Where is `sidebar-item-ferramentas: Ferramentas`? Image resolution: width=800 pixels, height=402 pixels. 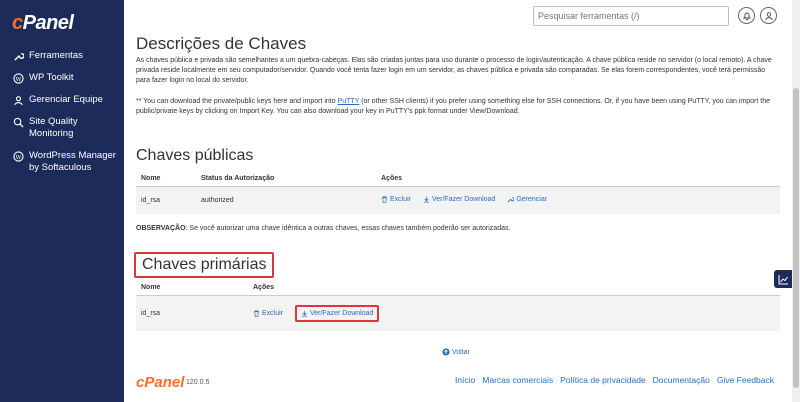 sidebar-item-ferramentas: Ferramentas is located at coordinates (62, 56).